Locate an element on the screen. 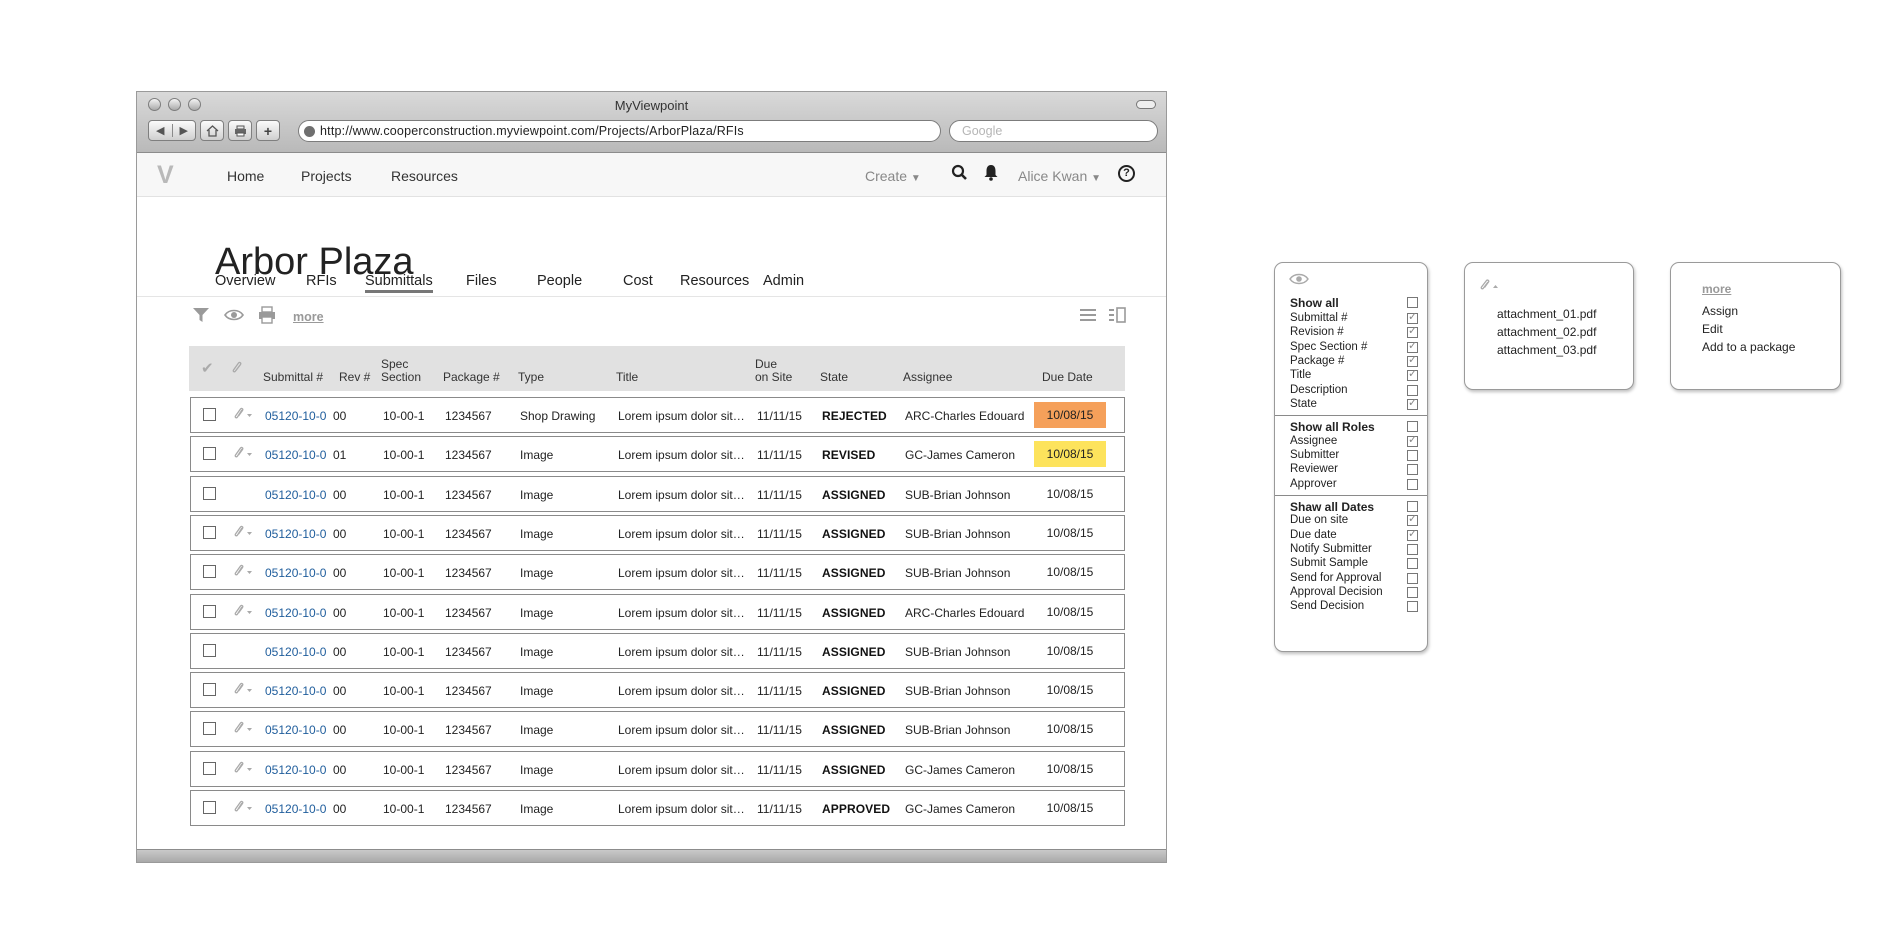 Image resolution: width=1903 pixels, height=932 pixels. forward-icon: ▶ is located at coordinates (184, 130).